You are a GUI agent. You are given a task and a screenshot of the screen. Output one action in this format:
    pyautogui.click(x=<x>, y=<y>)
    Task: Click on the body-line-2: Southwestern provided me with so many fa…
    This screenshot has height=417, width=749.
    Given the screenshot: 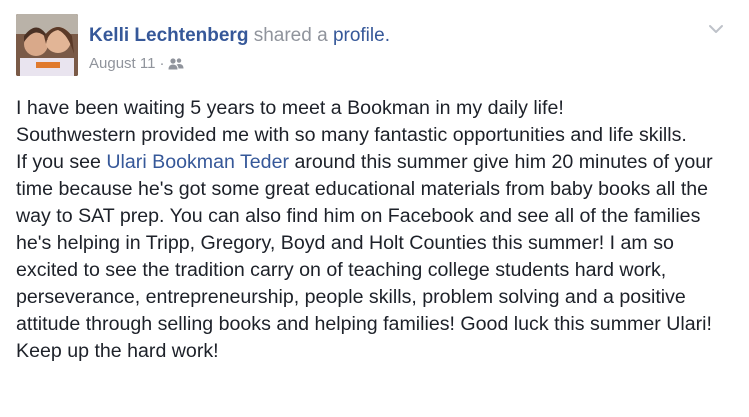 What is the action you would take?
    pyautogui.click(x=351, y=135)
    